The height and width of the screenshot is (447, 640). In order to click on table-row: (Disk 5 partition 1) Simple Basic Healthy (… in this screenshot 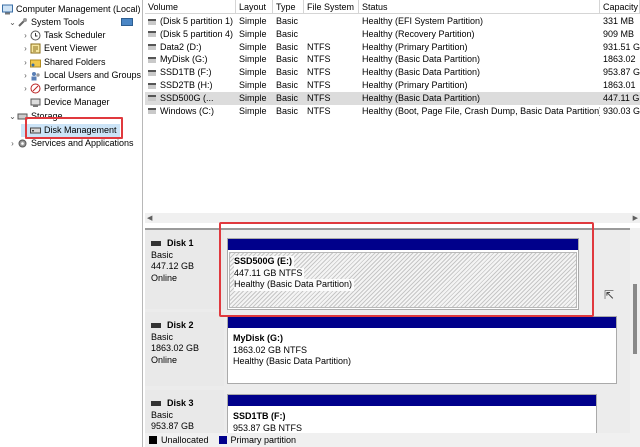, I will do `click(392, 21)`.